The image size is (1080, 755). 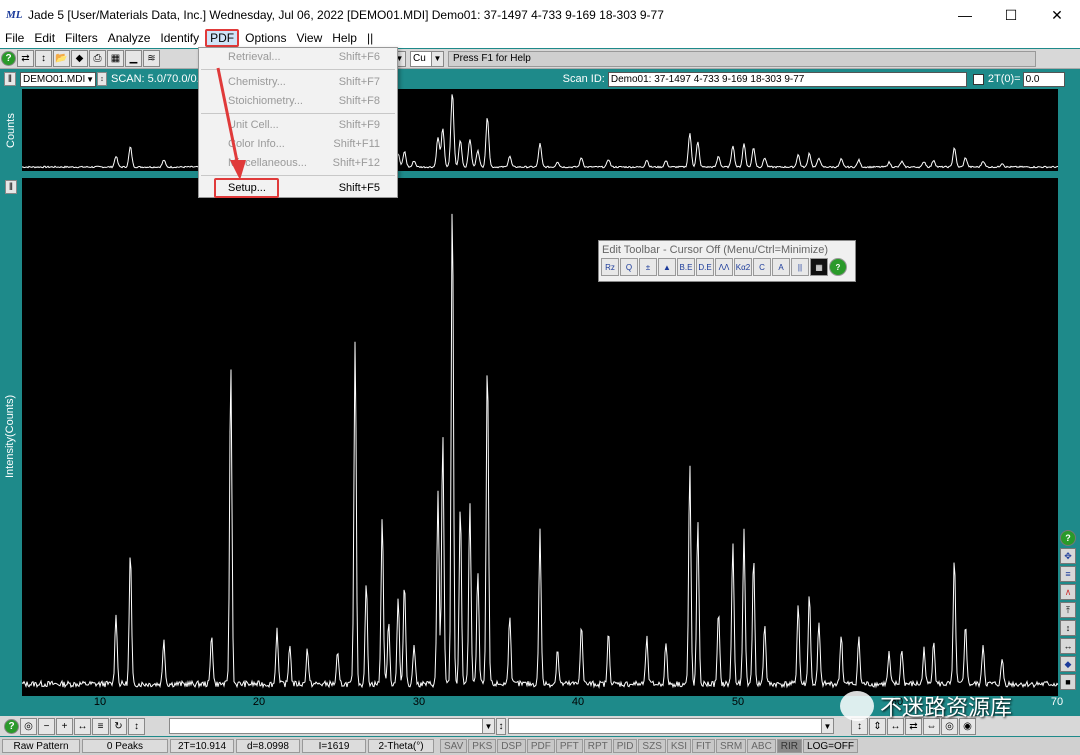 I want to click on status-flag-rpt: RPT, so click(x=597, y=746).